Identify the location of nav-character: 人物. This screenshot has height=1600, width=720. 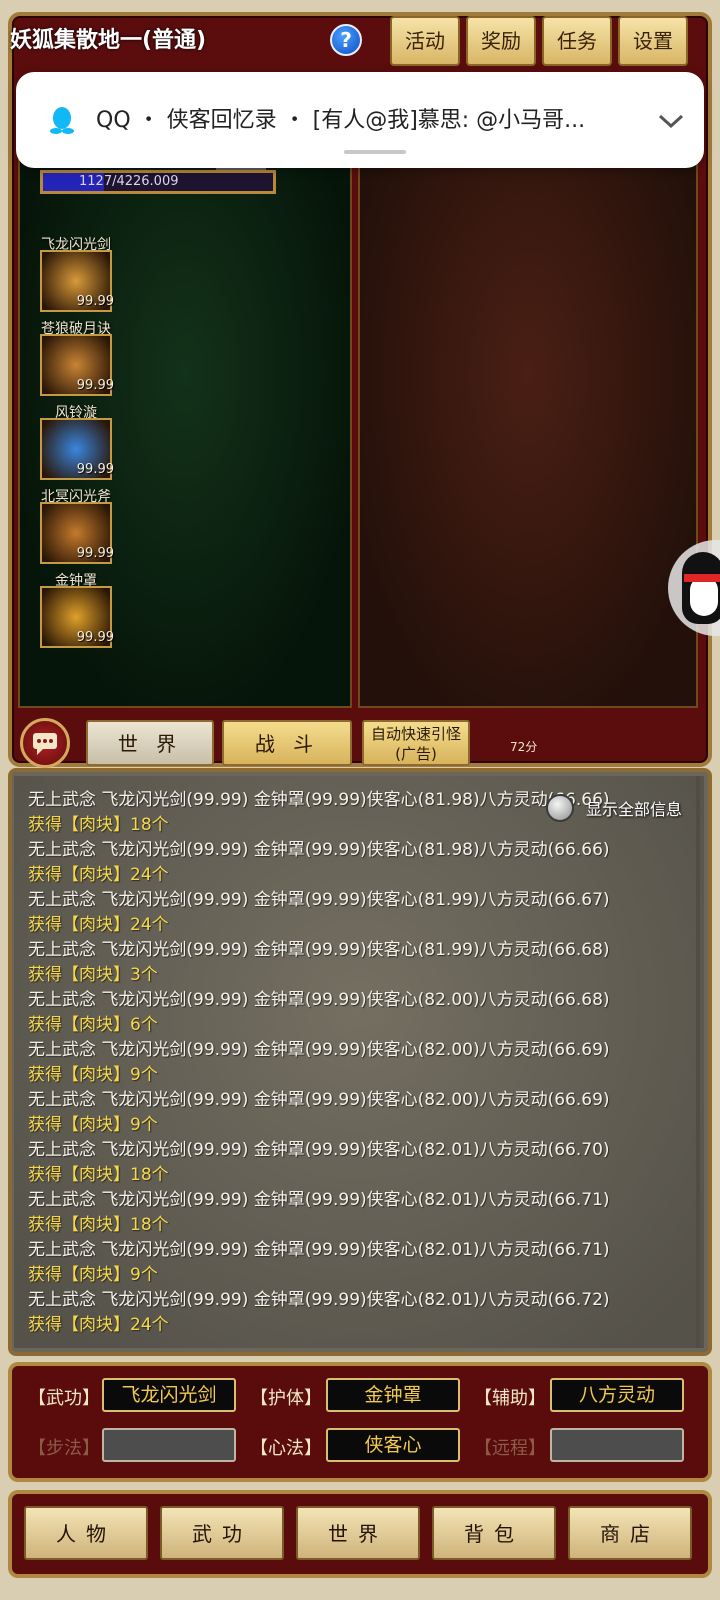
(86, 1533).